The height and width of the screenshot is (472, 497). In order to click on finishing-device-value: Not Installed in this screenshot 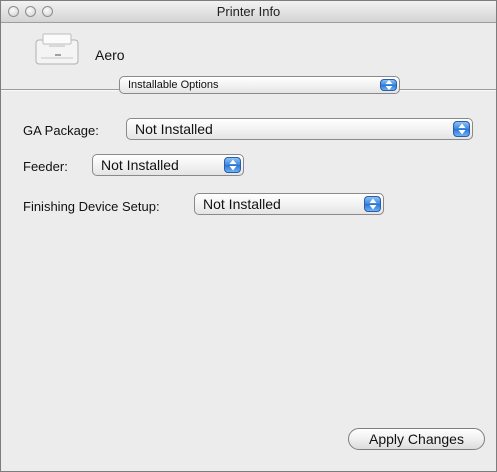, I will do `click(242, 204)`.